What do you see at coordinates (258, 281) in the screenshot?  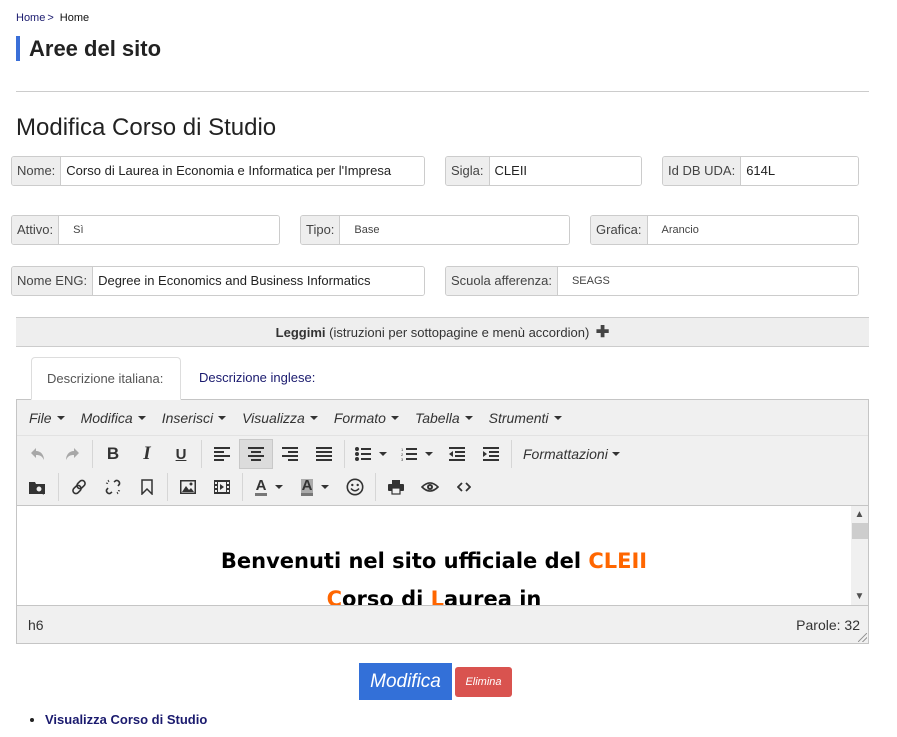 I see `nome-eng-input` at bounding box center [258, 281].